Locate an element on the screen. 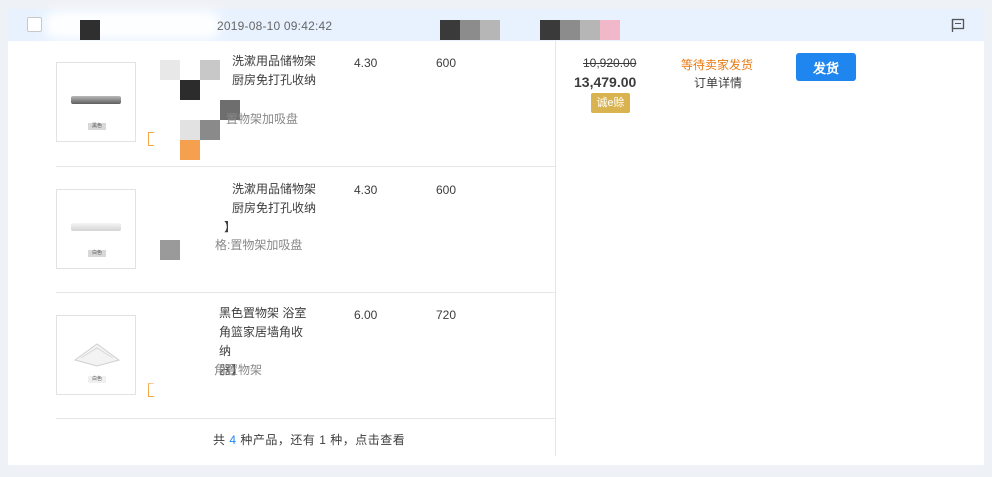  product-title-line: 黑色置物架 浴室 is located at coordinates (263, 313).